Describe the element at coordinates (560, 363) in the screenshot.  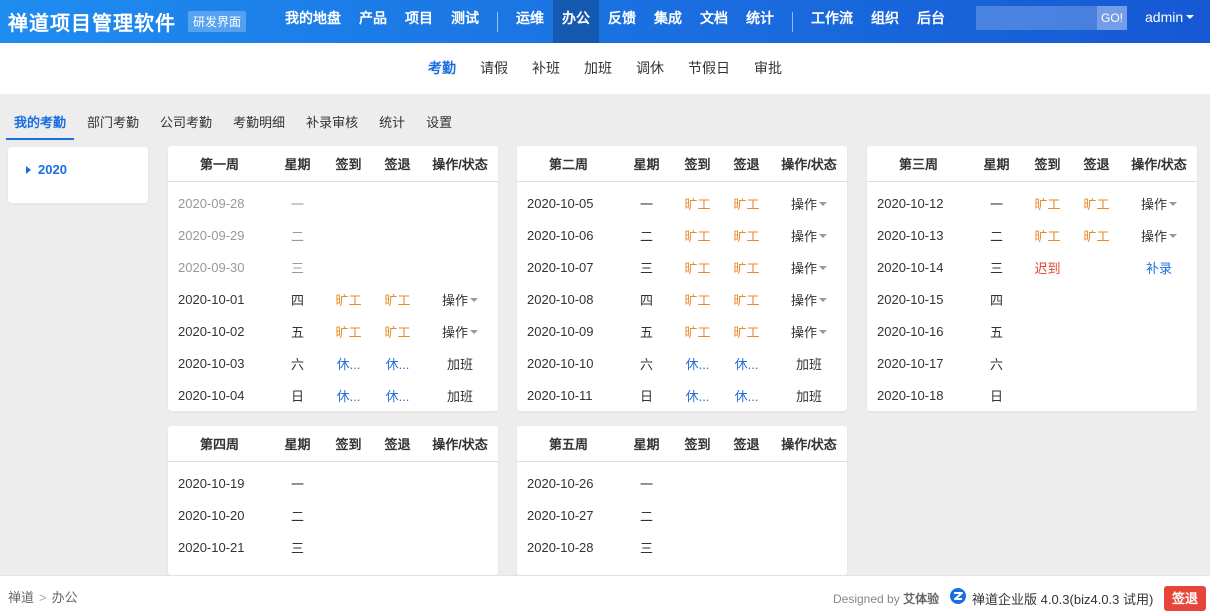
I see `date-cell: 2020-10-10` at that location.